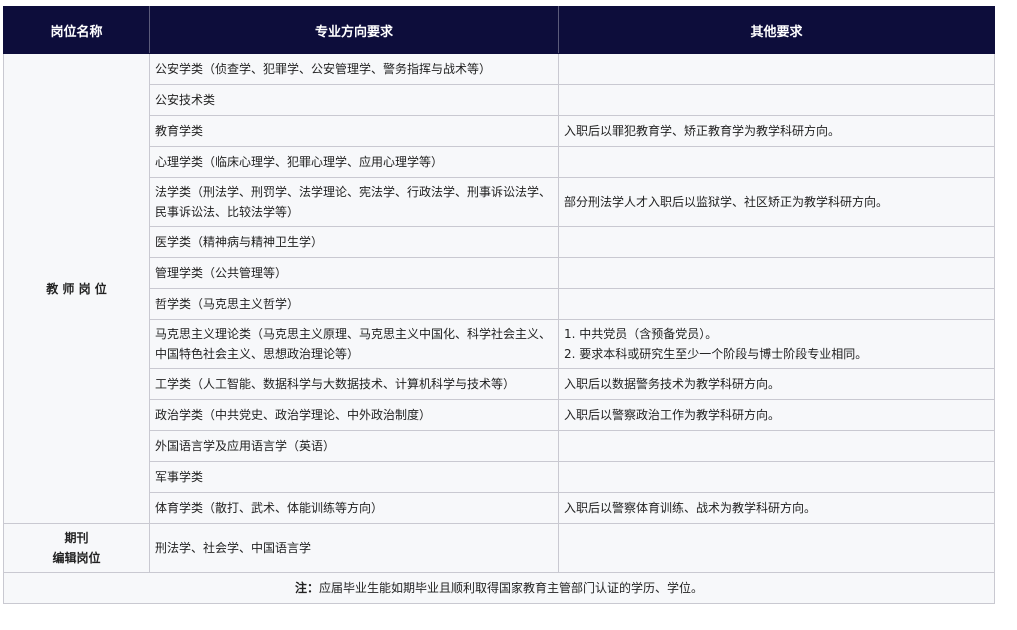  Describe the element at coordinates (354, 30) in the screenshot. I see `header-major-requirement: 专业方向要求` at that location.